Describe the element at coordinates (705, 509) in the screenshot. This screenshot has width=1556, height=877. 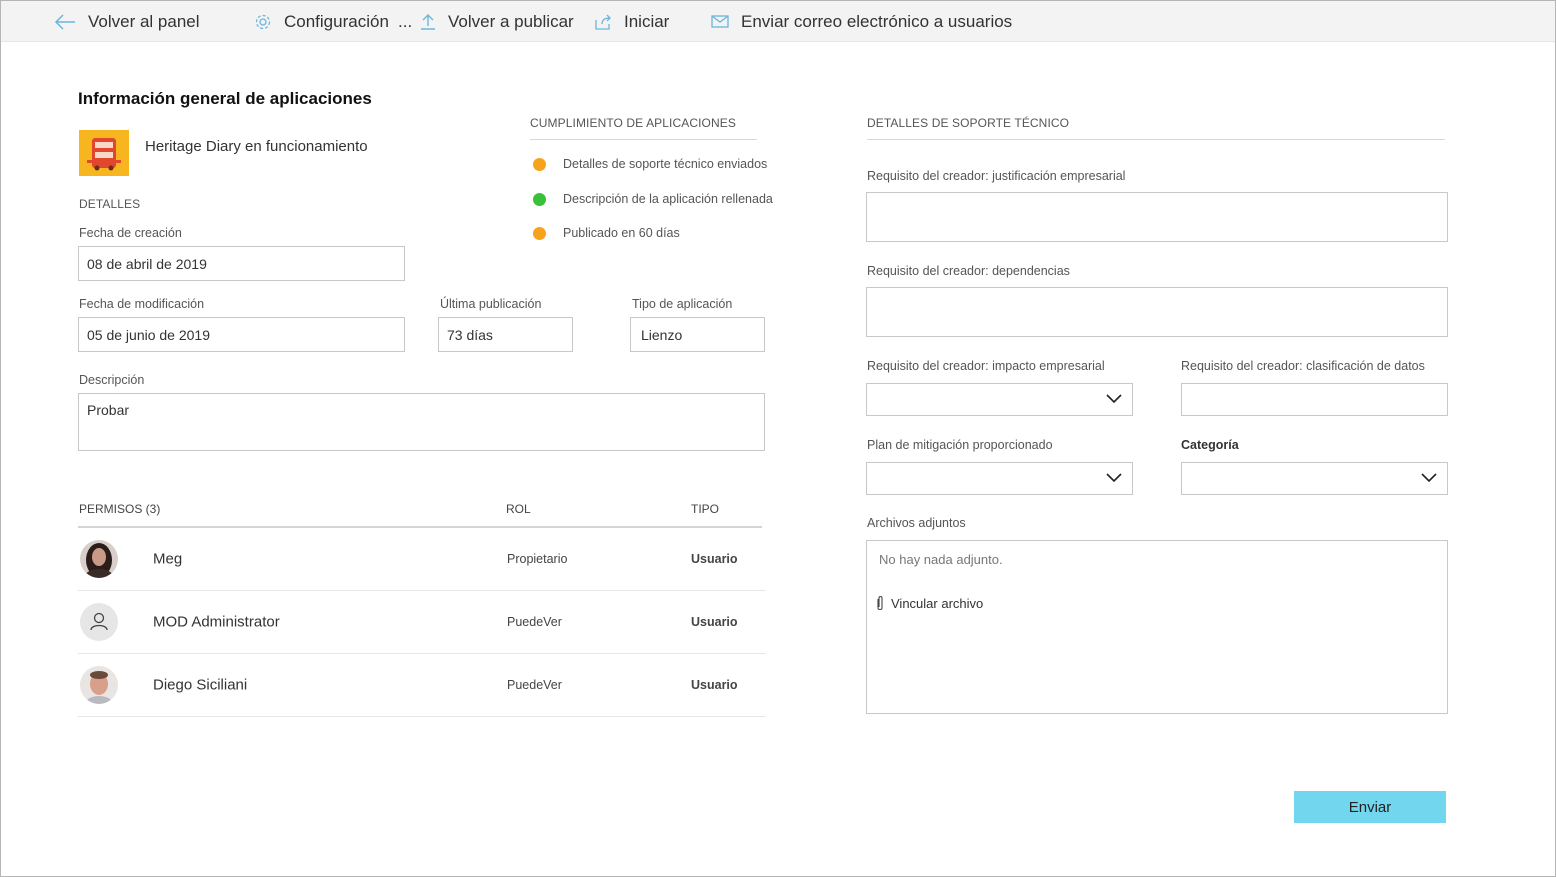
I see `type-column-header: TIPO` at that location.